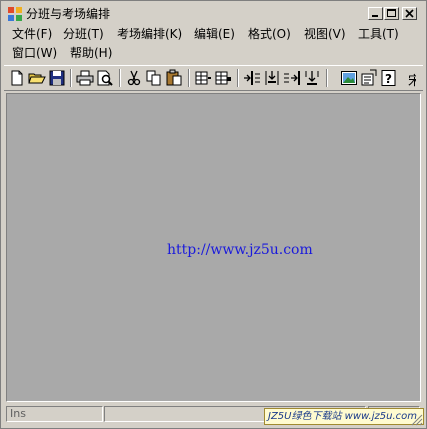 This screenshot has width=427, height=429. I want to click on print-preview-button, so click(105, 78).